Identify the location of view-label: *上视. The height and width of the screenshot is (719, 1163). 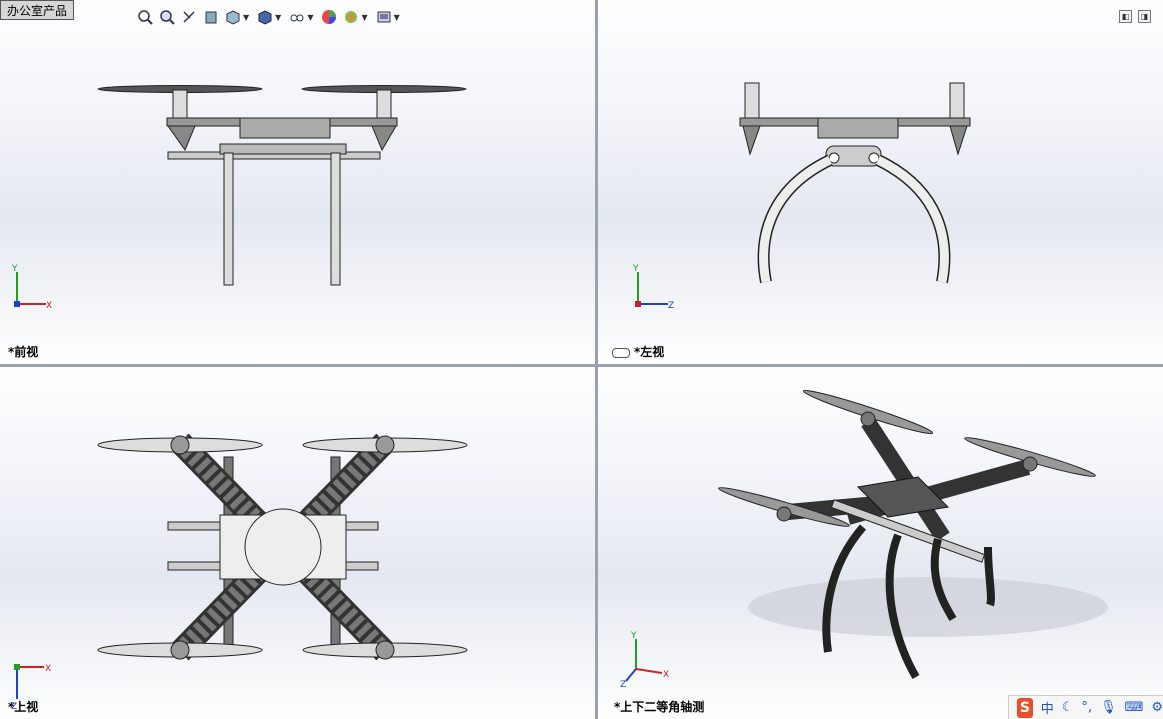
(23, 707).